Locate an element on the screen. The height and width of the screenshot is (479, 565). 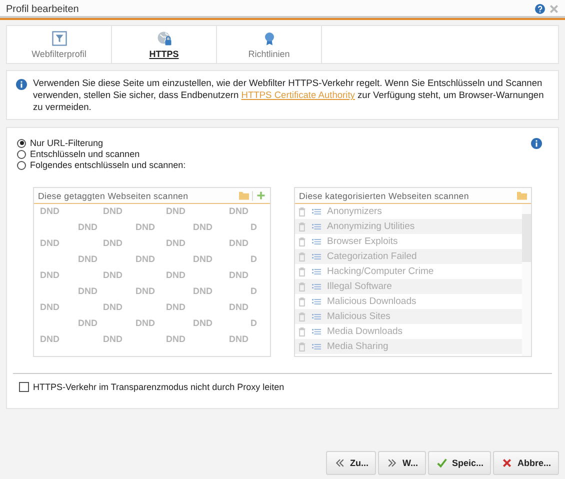
category-name: Anonymizing Utilities is located at coordinates (371, 226).